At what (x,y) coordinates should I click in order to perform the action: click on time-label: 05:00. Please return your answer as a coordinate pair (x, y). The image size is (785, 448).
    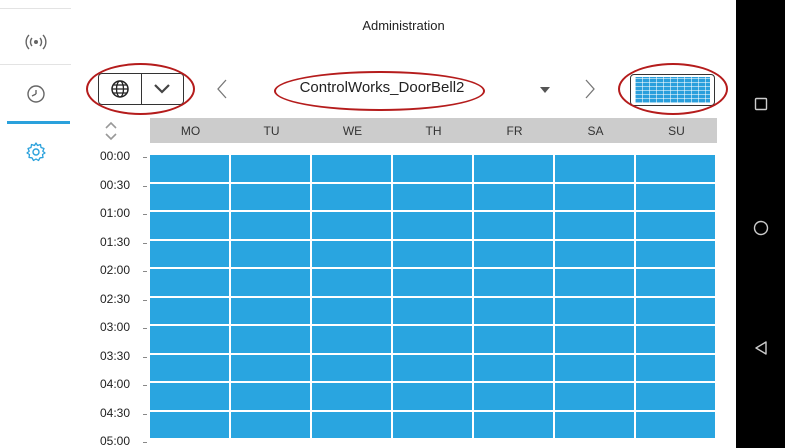
    Looking at the image, I should click on (115, 441).